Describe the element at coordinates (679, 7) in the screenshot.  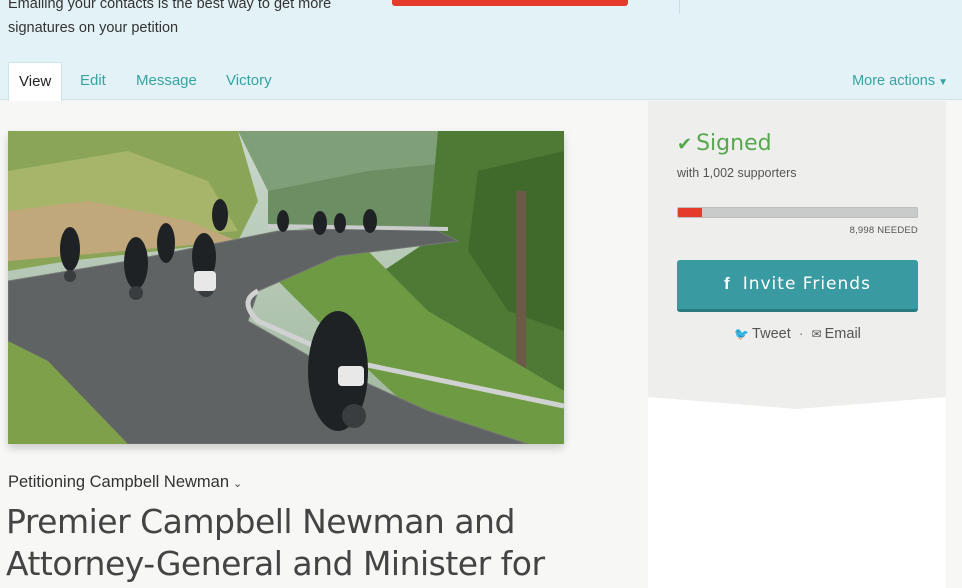
I see `banner-divider` at that location.